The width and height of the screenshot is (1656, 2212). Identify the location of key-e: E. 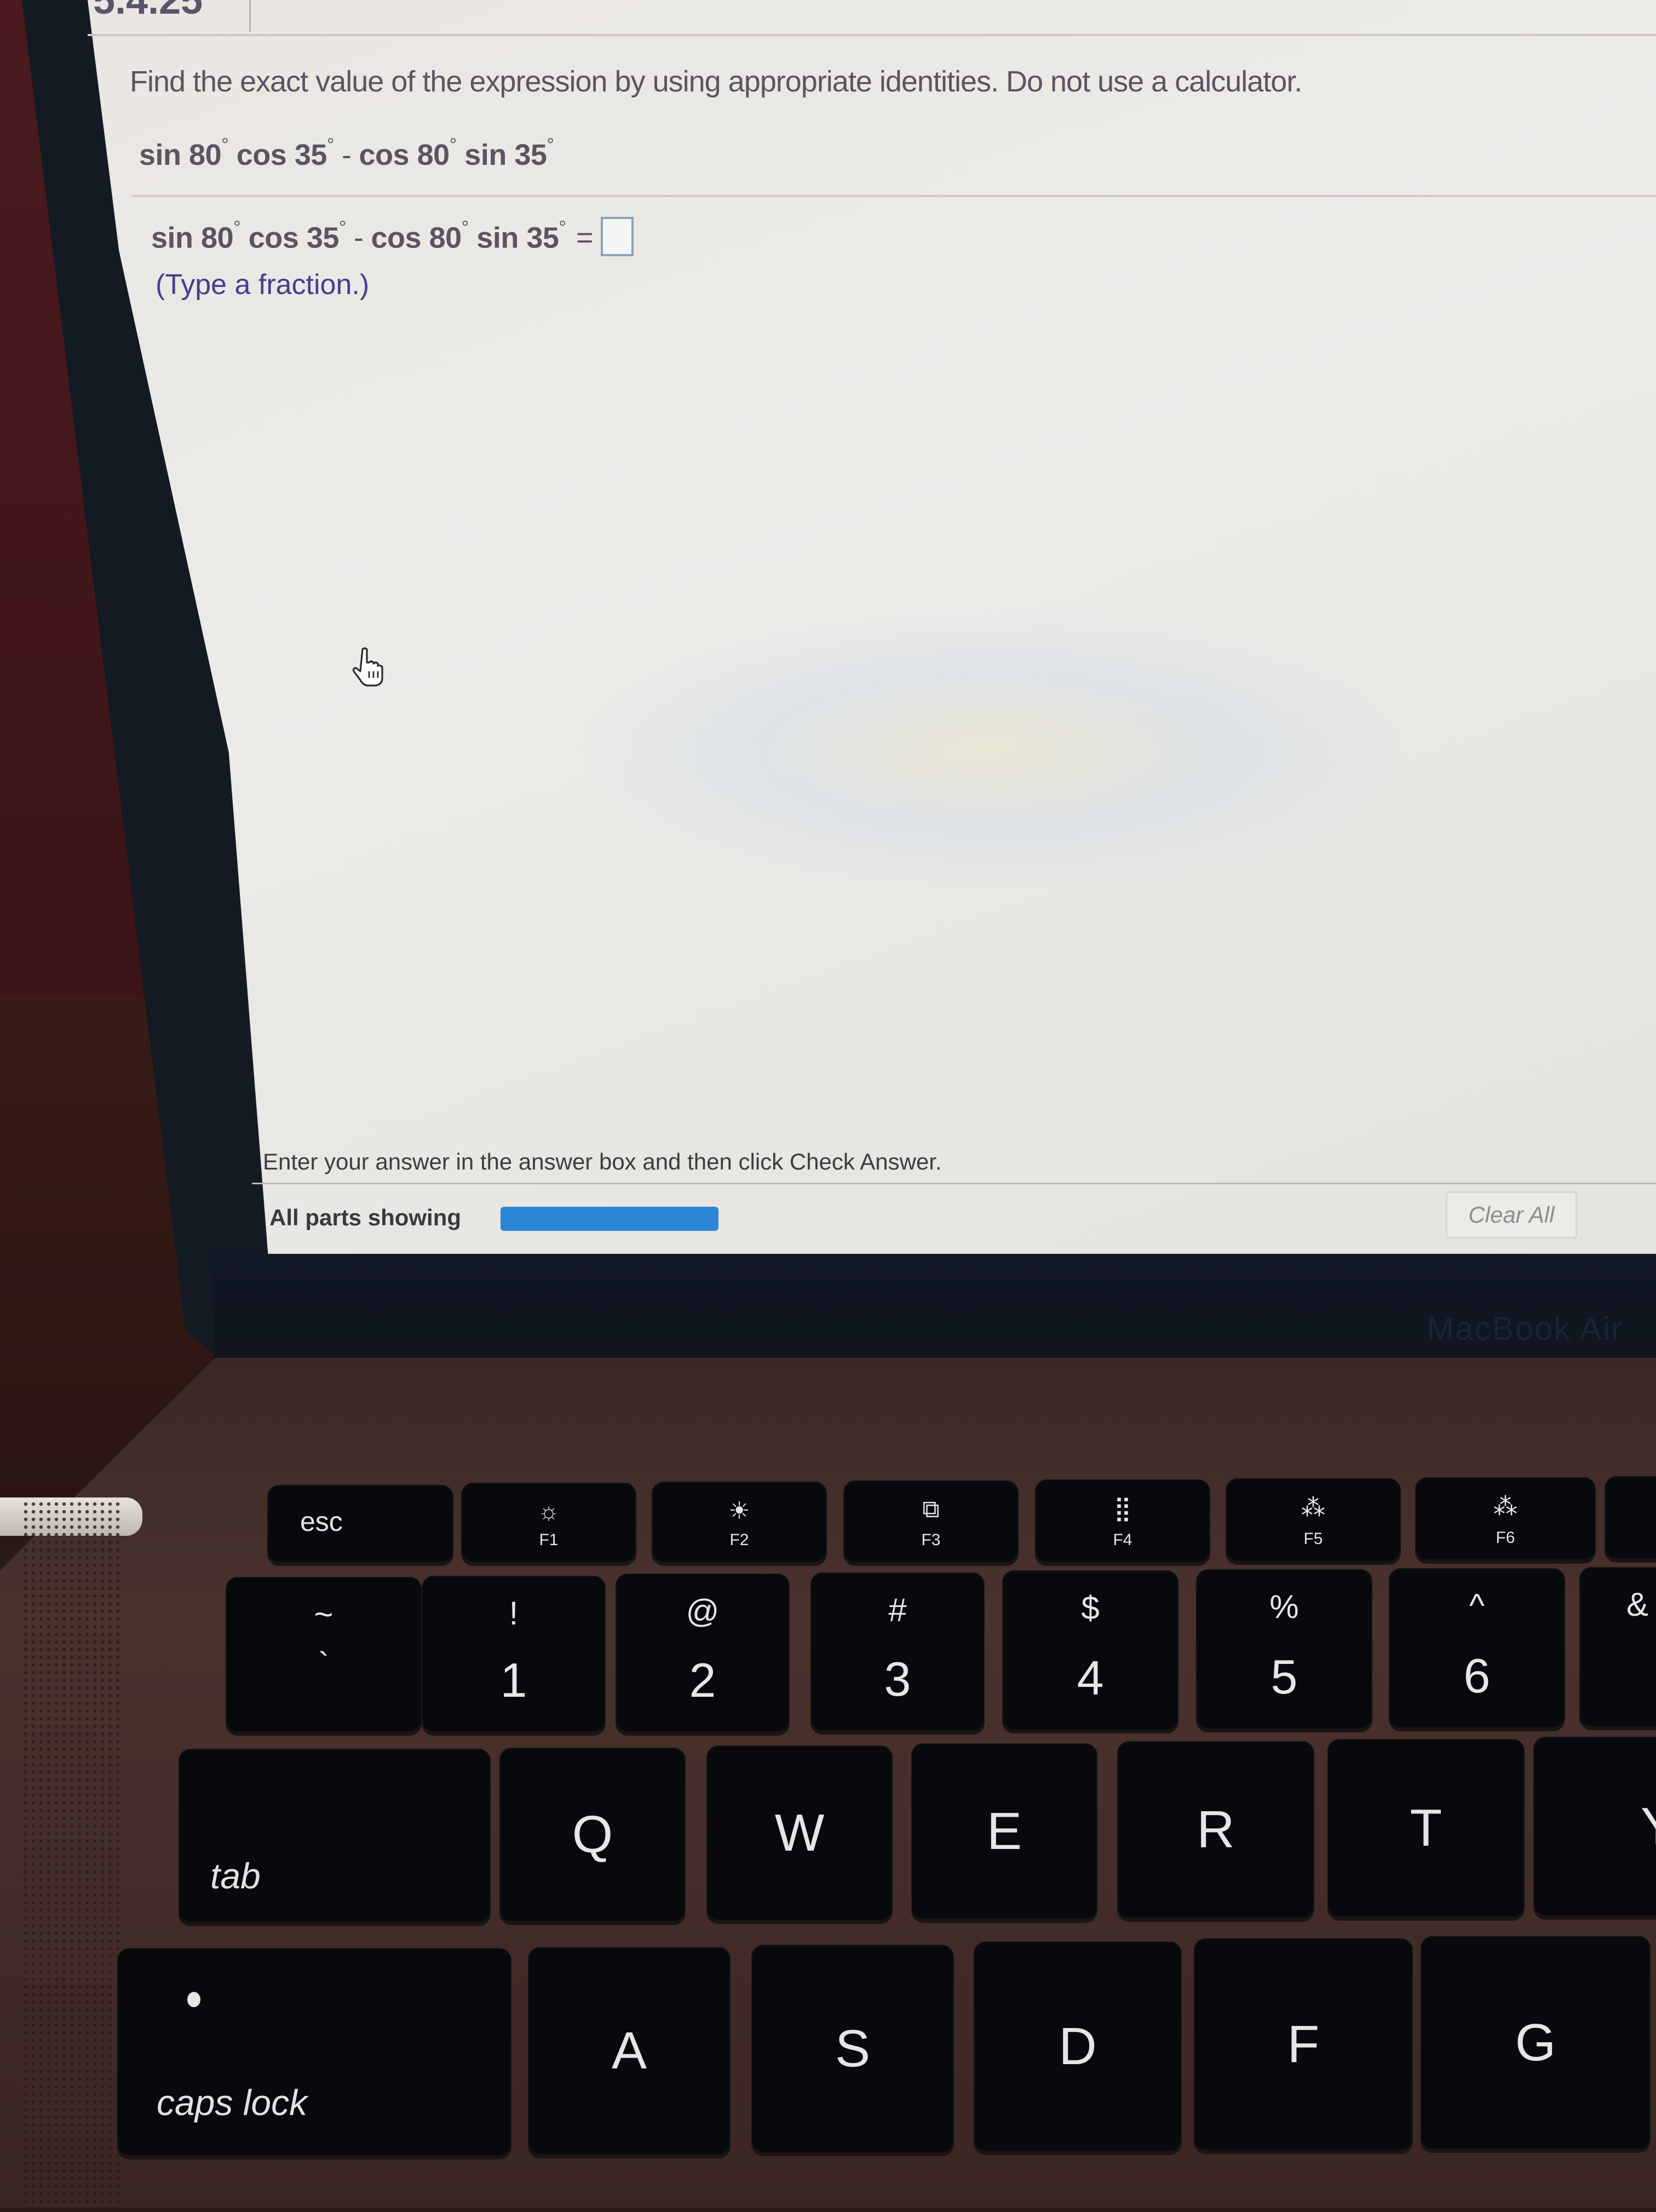
(1004, 1831).